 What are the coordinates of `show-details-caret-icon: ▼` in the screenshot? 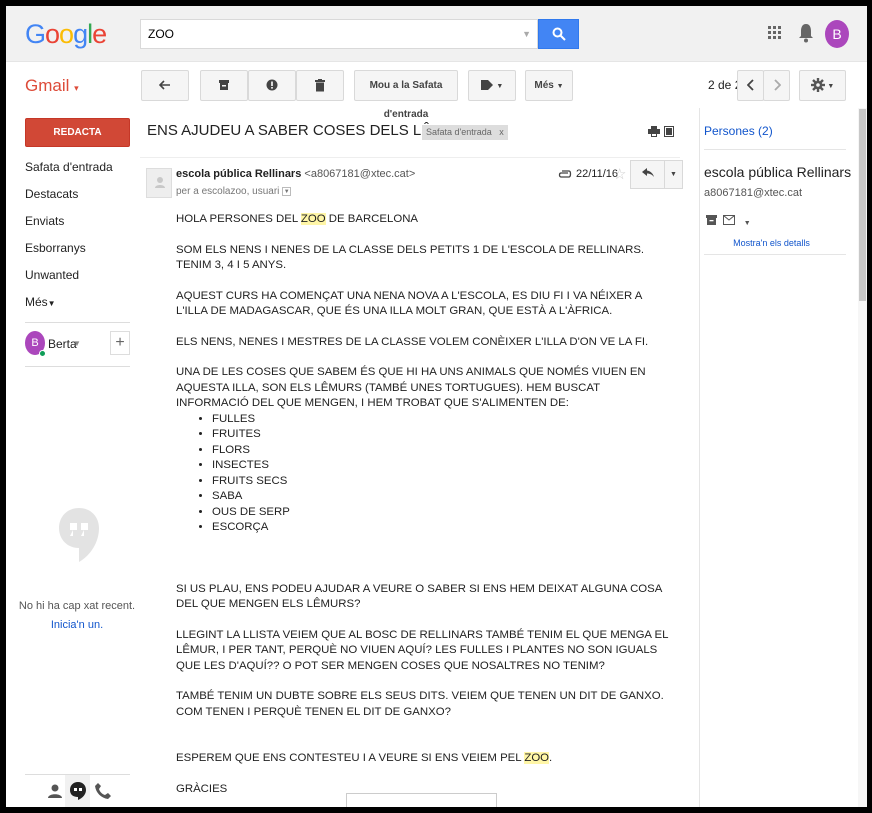 It's located at (287, 191).